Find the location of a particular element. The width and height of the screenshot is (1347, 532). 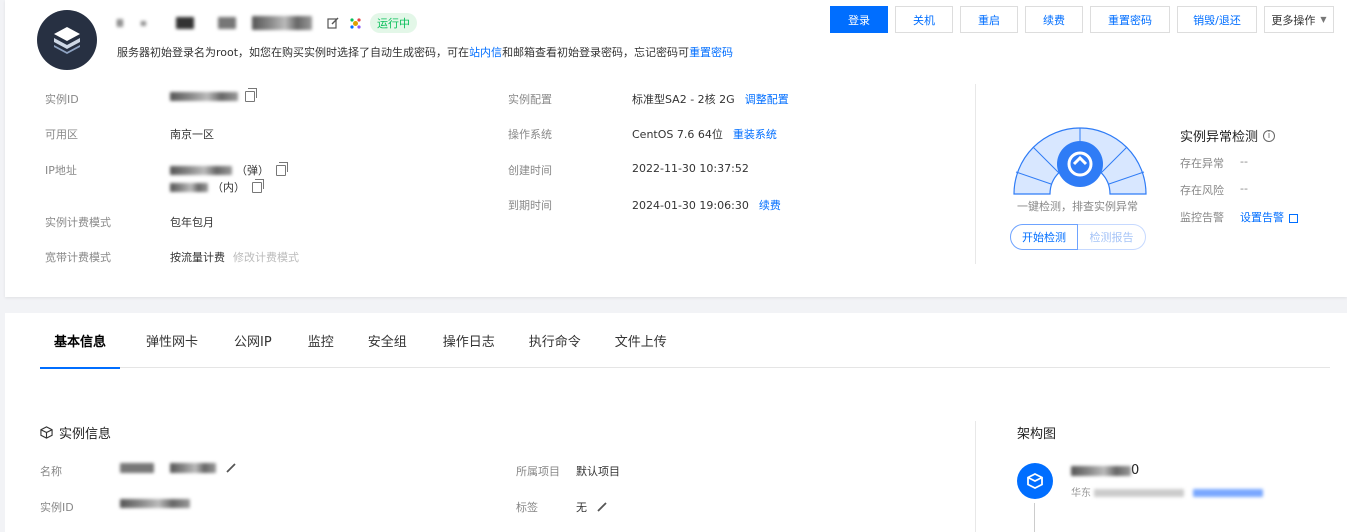

architecture-node-sub: 华东 is located at coordinates (1167, 491).